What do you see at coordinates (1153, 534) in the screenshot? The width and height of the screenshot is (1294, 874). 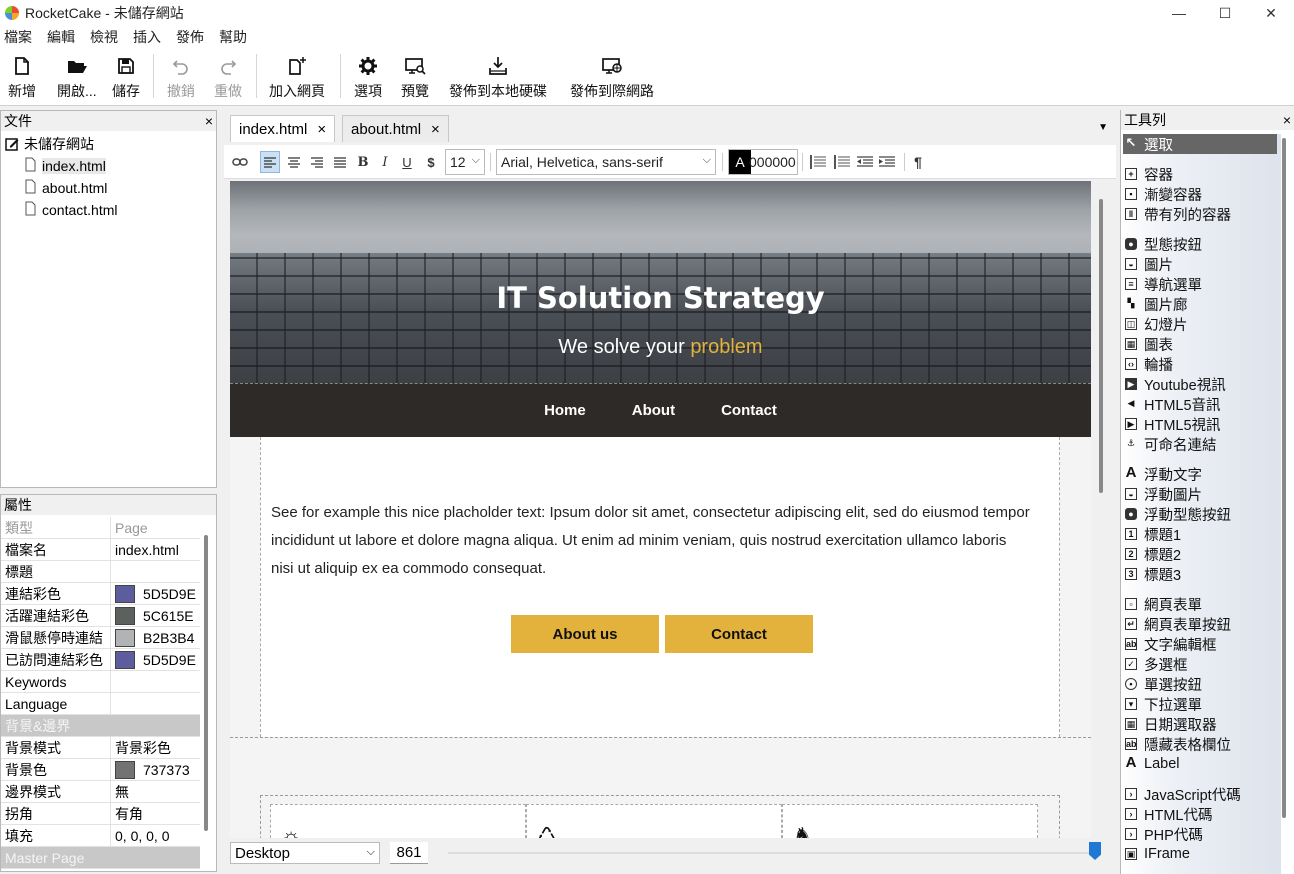 I see `tool-heading1: 1 標題1` at bounding box center [1153, 534].